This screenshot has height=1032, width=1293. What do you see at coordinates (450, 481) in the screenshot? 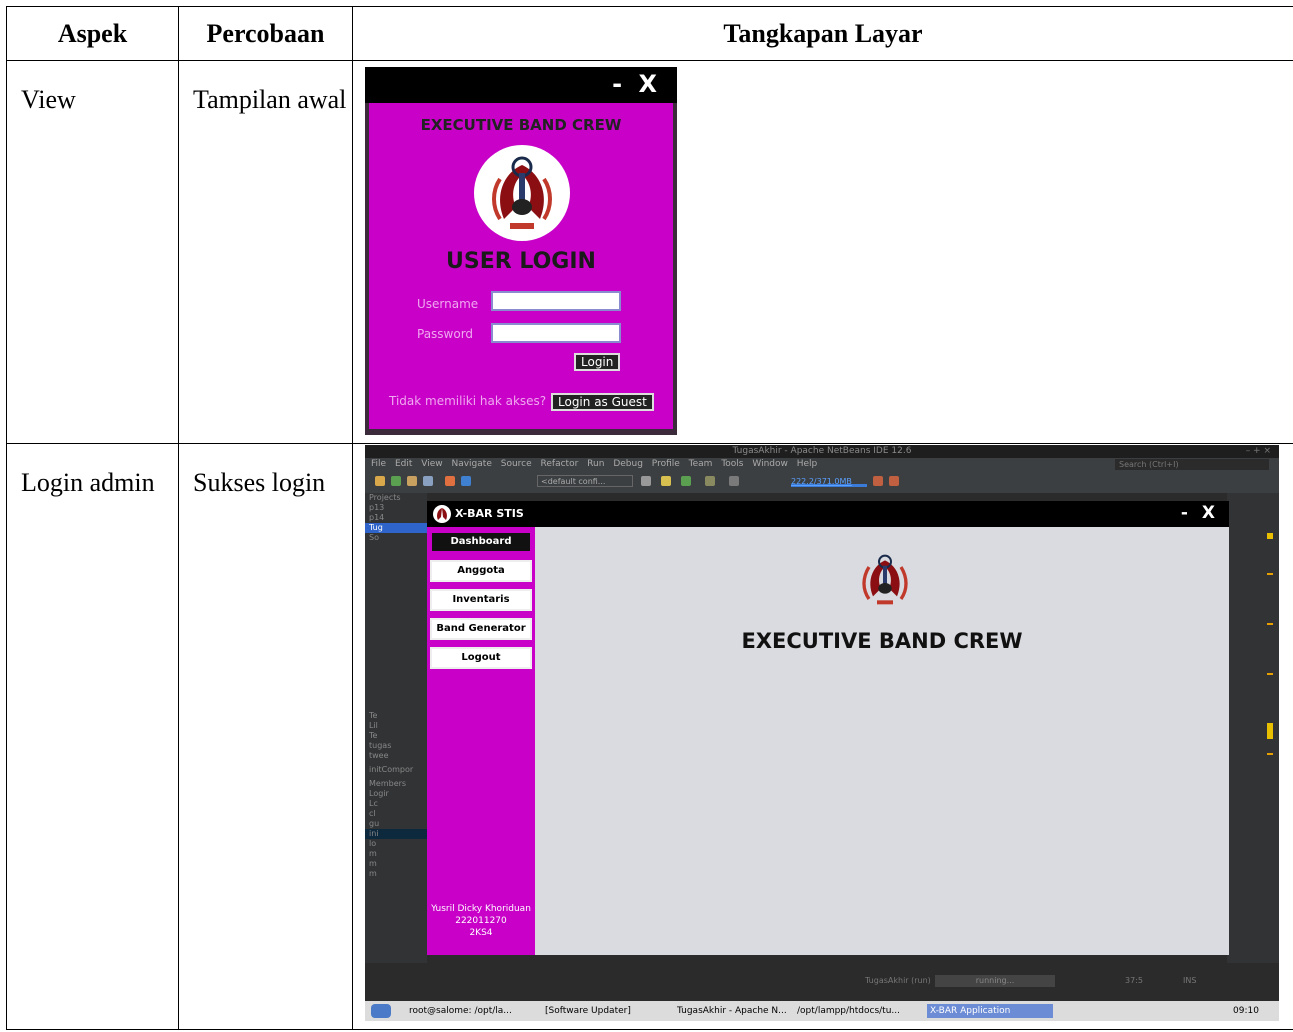
I see `undo-icon` at bounding box center [450, 481].